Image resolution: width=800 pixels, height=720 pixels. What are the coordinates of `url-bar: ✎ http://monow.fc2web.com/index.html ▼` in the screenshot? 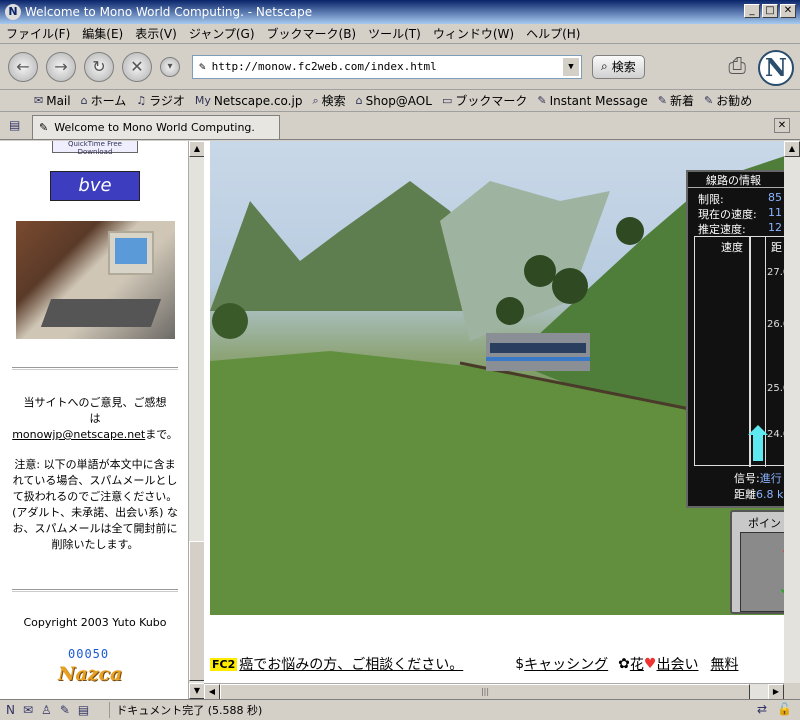 It's located at (387, 66).